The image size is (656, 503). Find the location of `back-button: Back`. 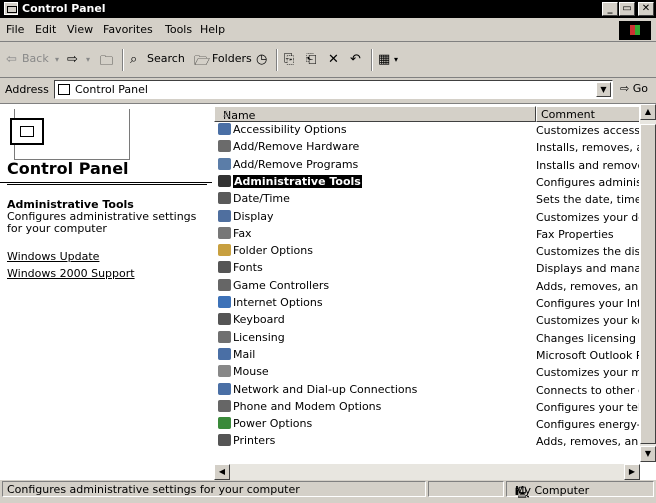

back-button: Back is located at coordinates (35, 58).